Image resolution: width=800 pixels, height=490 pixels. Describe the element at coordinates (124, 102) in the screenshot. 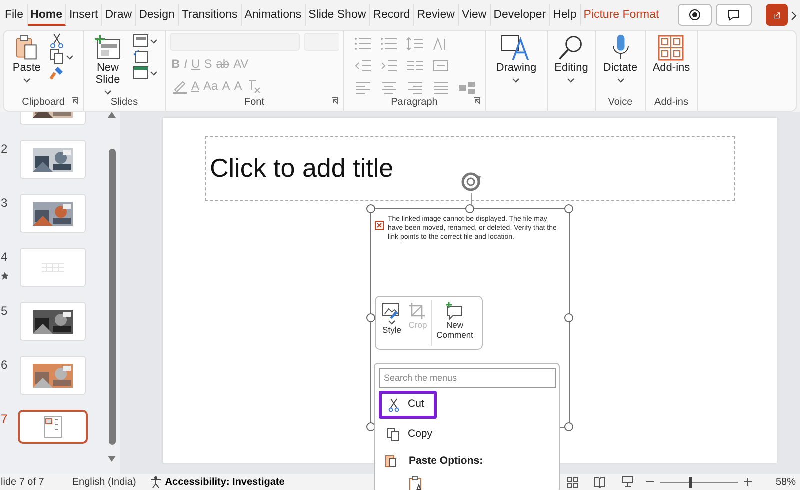

I see `group-label: Slides` at that location.